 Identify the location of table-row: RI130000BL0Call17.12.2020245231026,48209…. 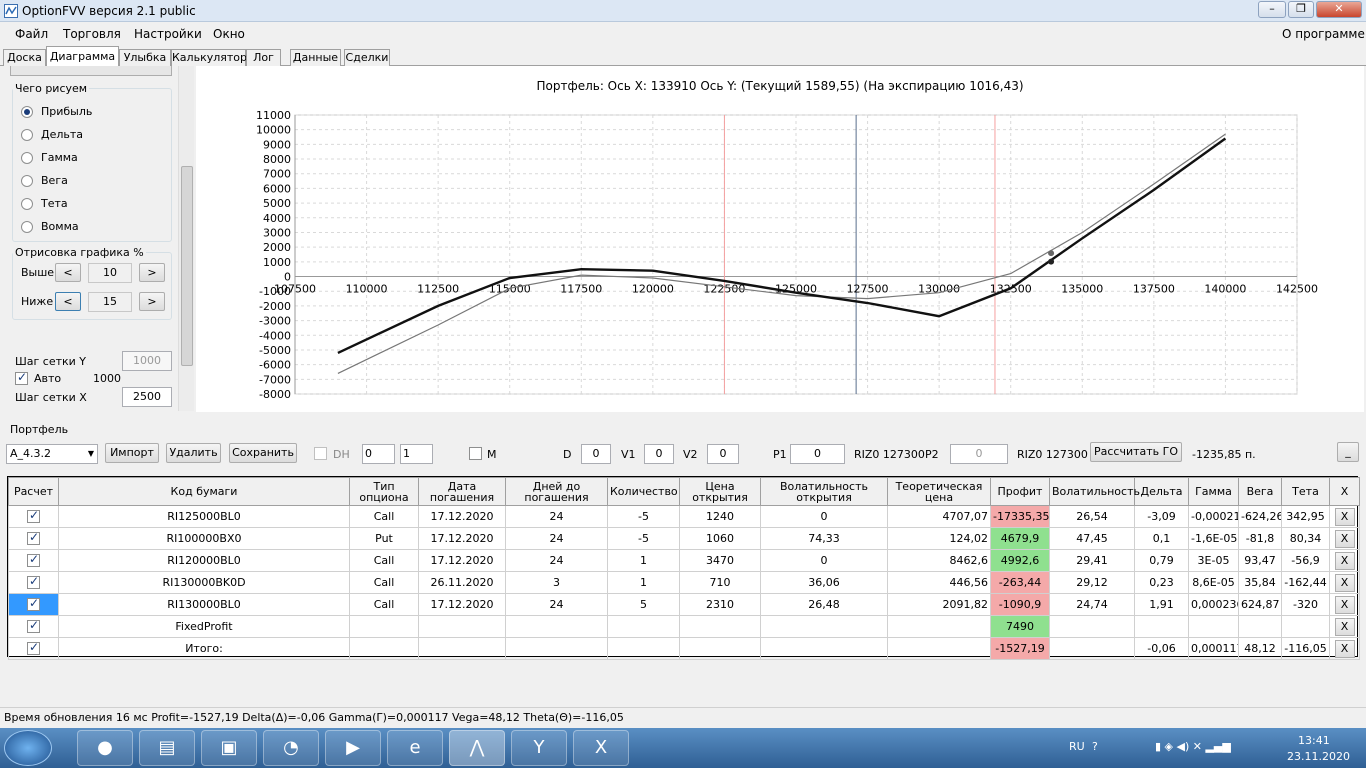
(684, 604).